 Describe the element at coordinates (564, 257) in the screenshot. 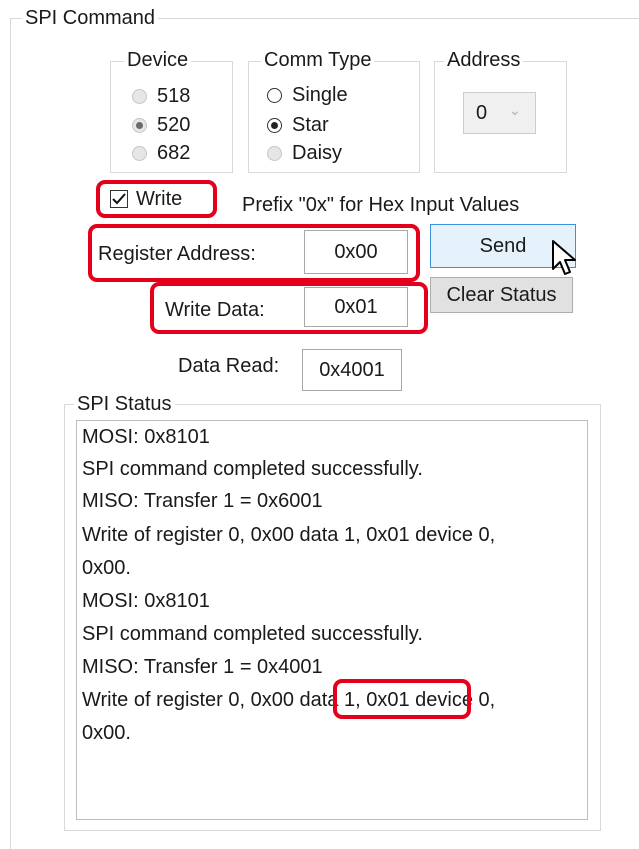

I see `mouse-cursor-icon` at that location.